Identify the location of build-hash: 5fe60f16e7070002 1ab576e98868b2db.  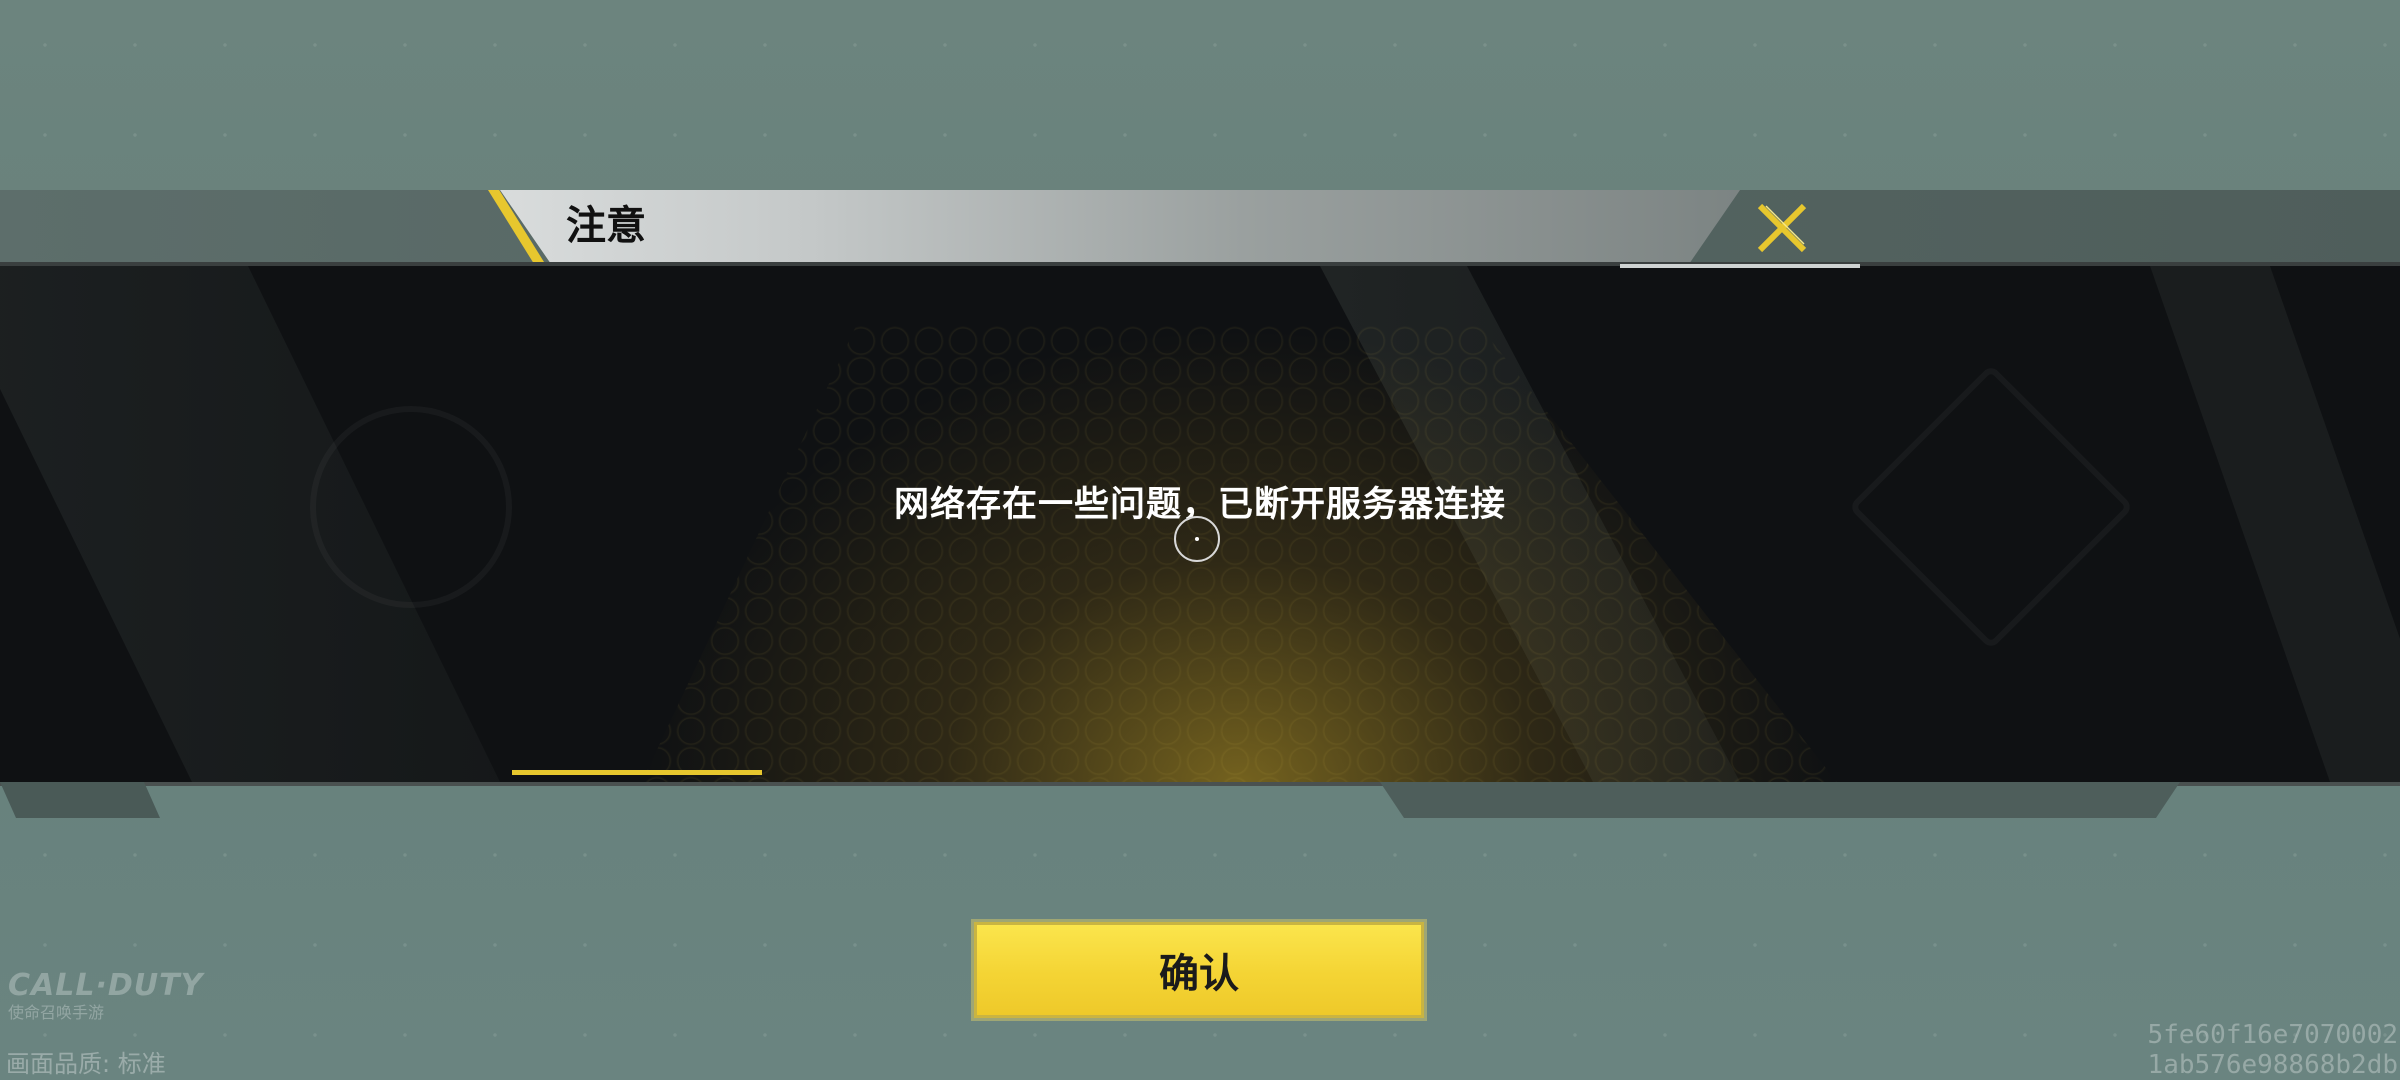
(2273, 1050).